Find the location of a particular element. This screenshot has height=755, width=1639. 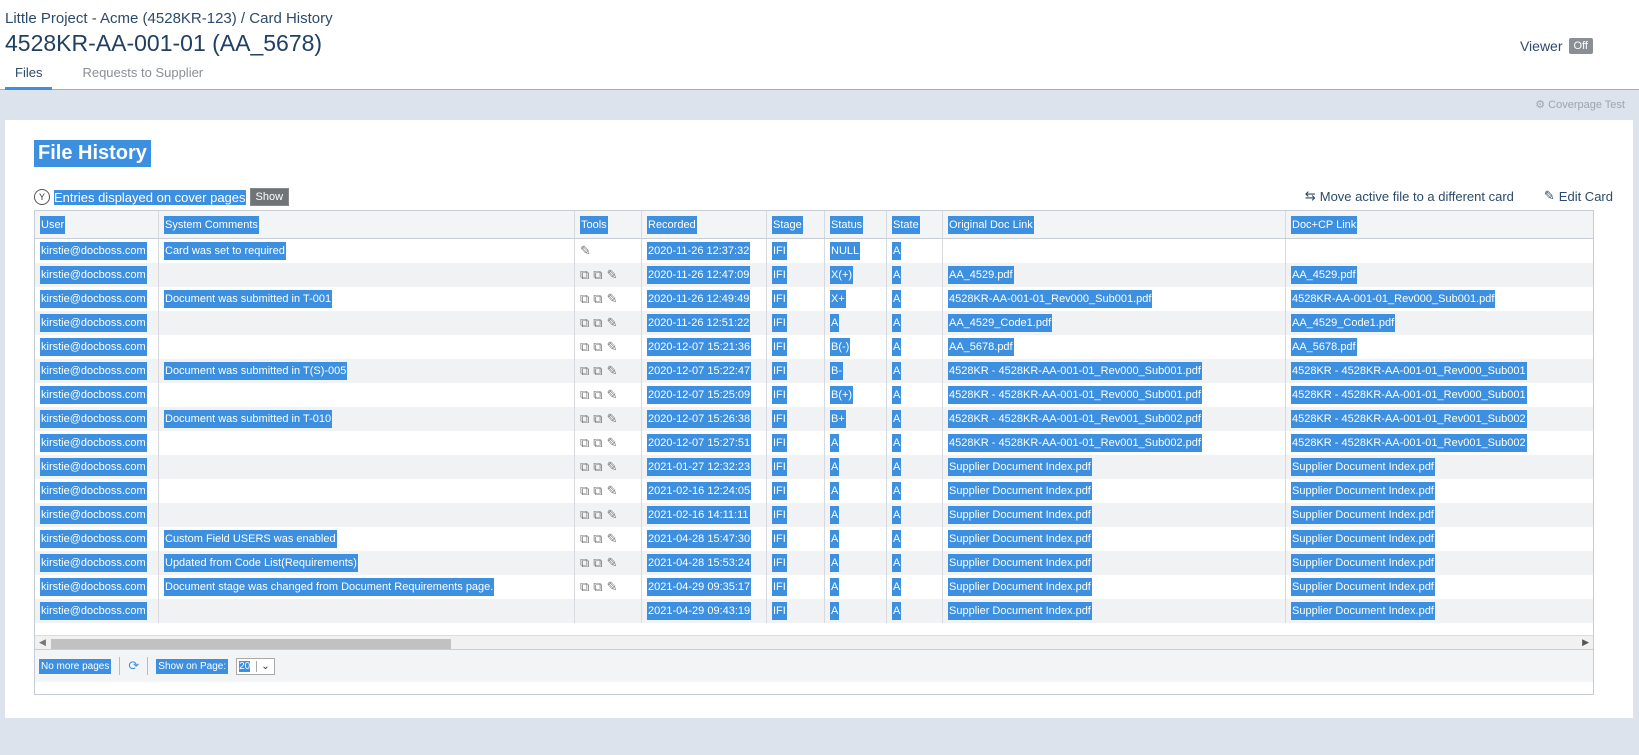

original-doc-link: AA_4529.pdf is located at coordinates (1114, 275).